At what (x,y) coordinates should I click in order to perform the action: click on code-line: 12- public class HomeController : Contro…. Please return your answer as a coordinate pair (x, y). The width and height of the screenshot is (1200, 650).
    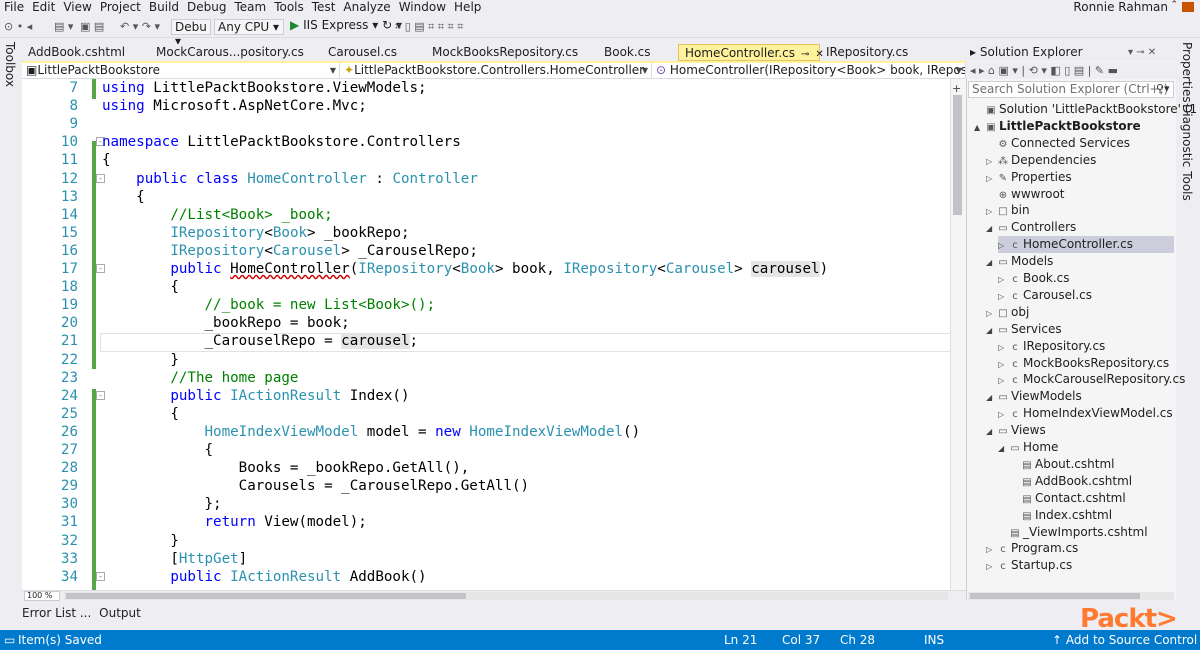
    Looking at the image, I should click on (492, 179).